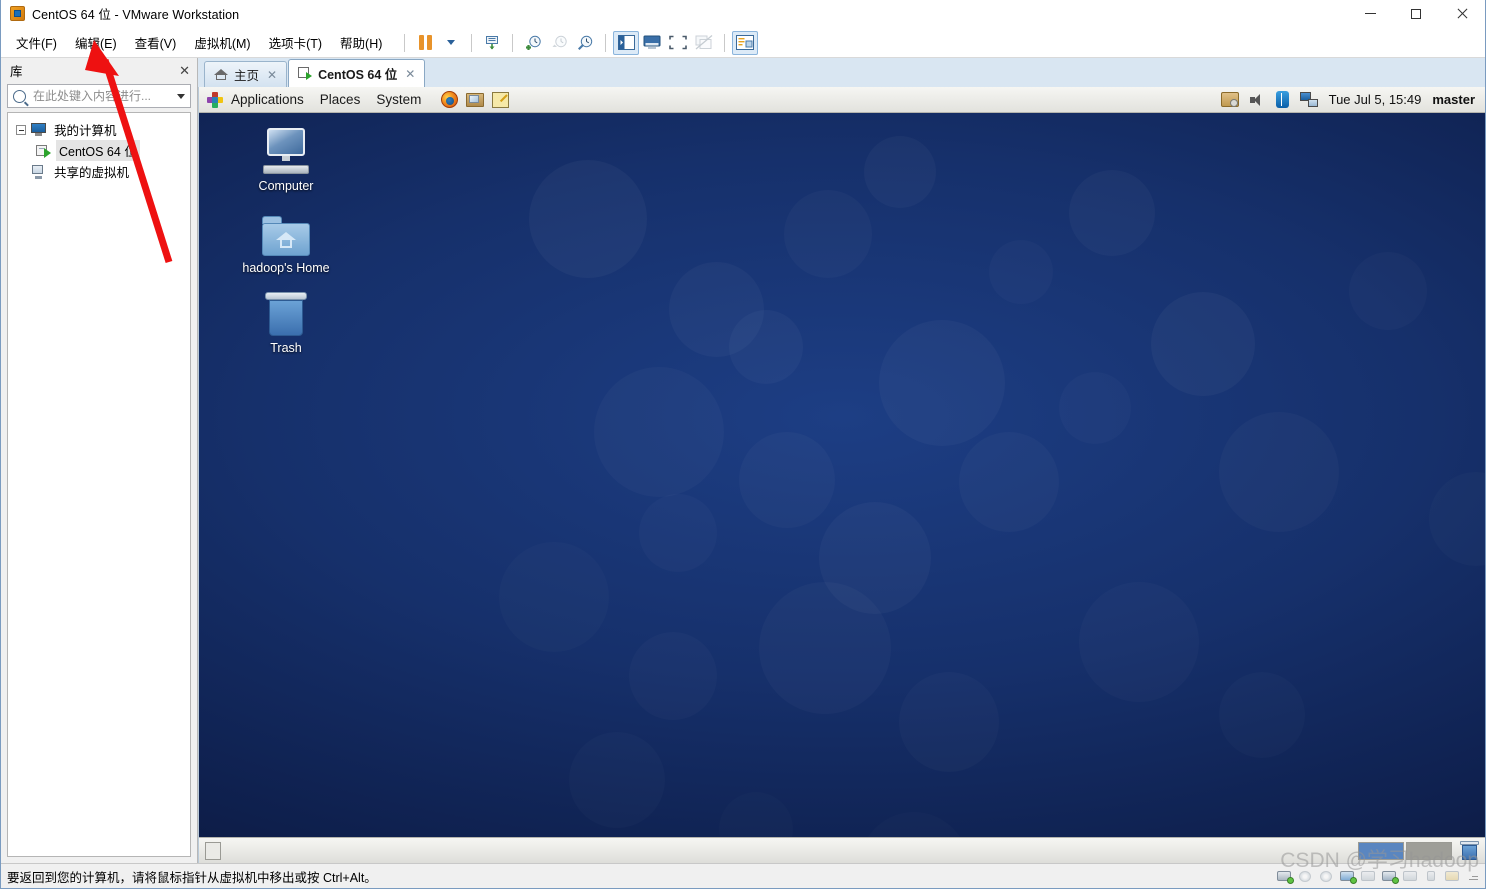 The height and width of the screenshot is (889, 1486). What do you see at coordinates (704, 43) in the screenshot?
I see `unity-mode-button` at bounding box center [704, 43].